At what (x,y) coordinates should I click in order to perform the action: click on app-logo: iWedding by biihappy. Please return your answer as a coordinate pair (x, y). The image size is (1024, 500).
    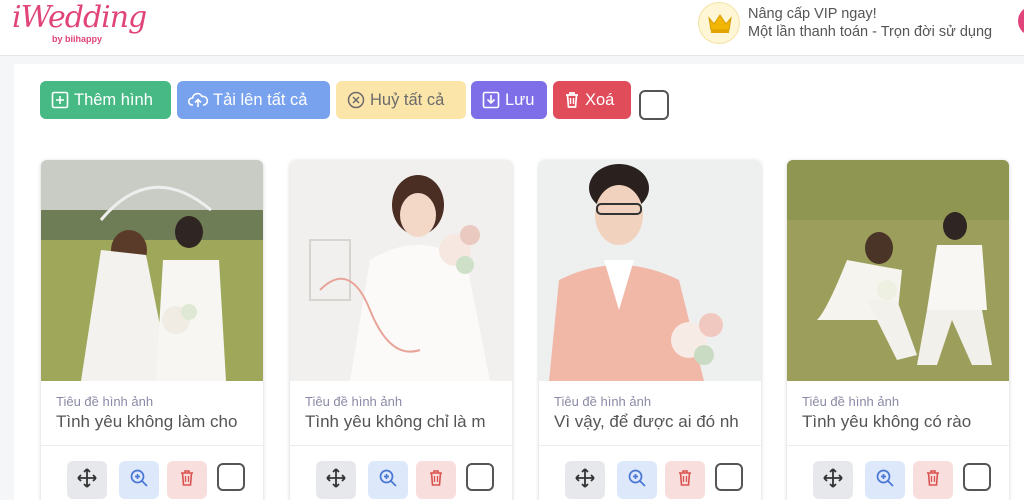
    Looking at the image, I should click on (79, 25).